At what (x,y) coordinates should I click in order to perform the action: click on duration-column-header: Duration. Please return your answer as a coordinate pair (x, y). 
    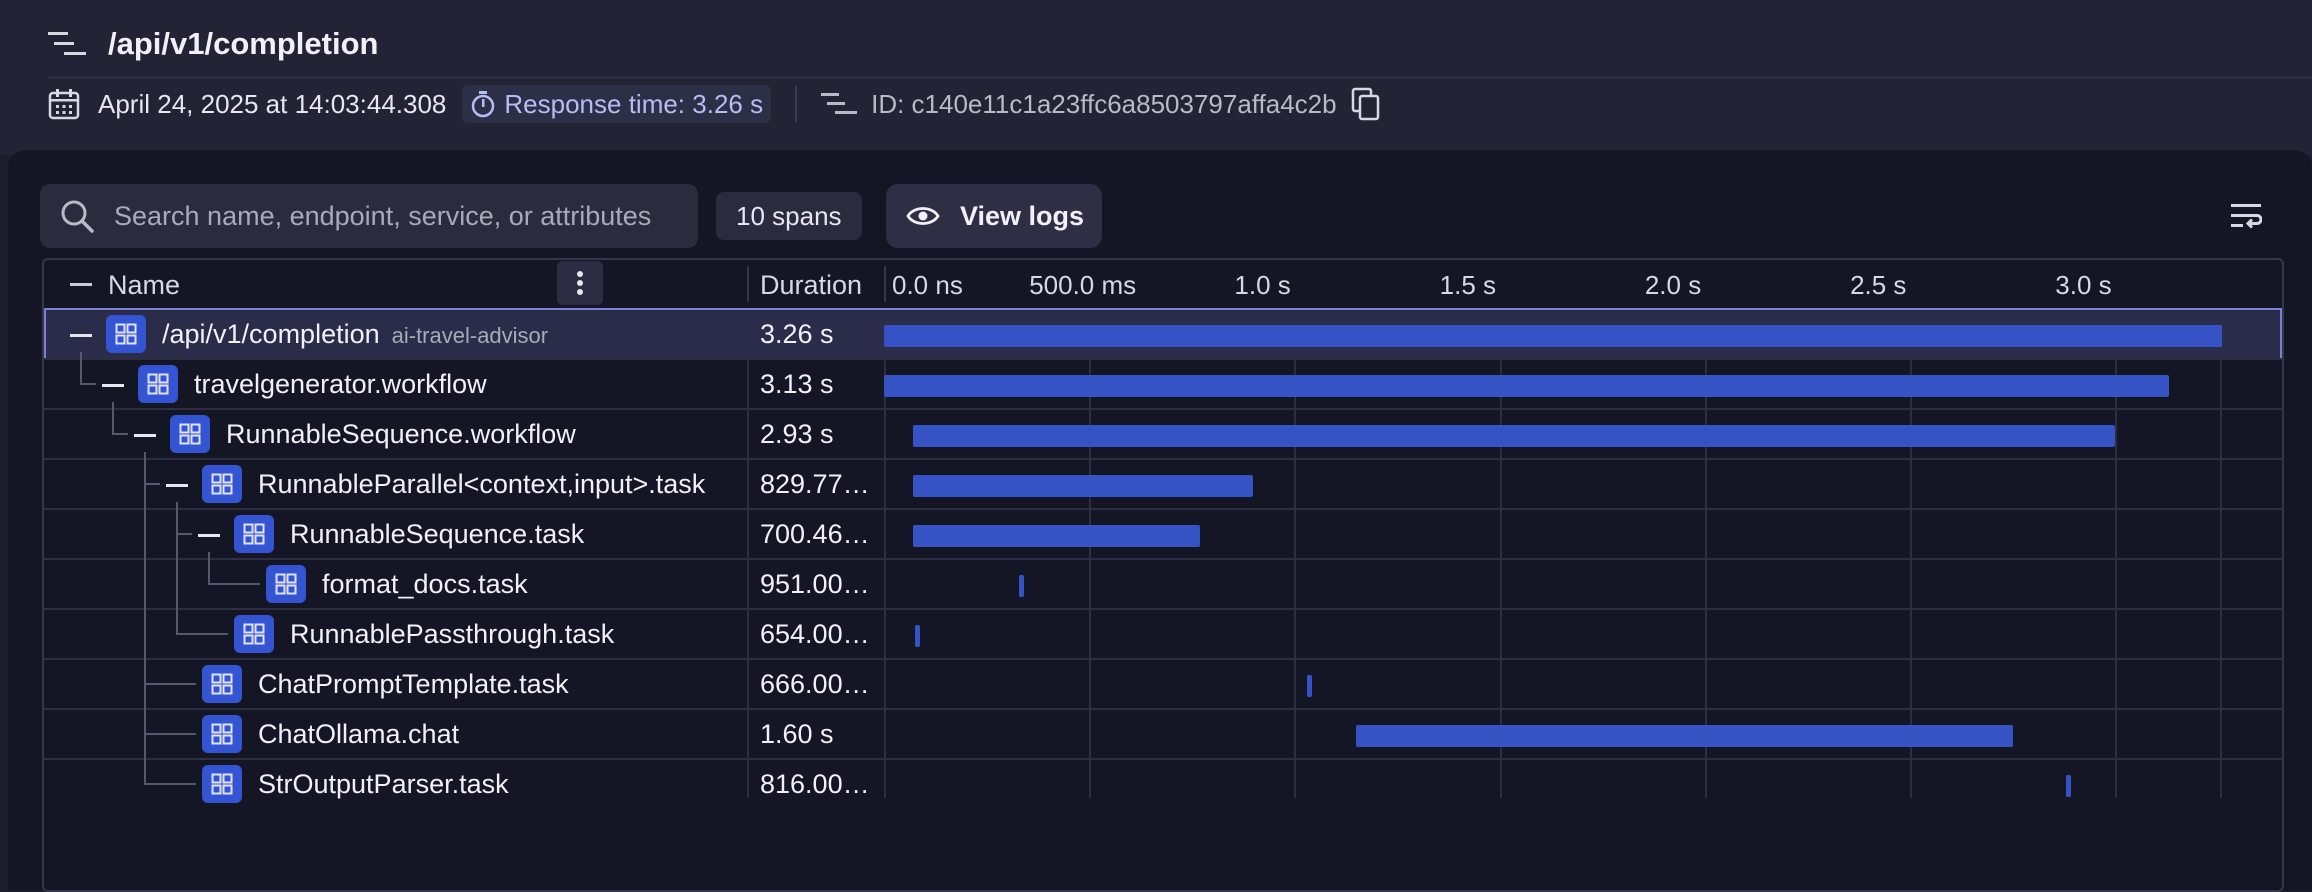
    Looking at the image, I should click on (811, 285).